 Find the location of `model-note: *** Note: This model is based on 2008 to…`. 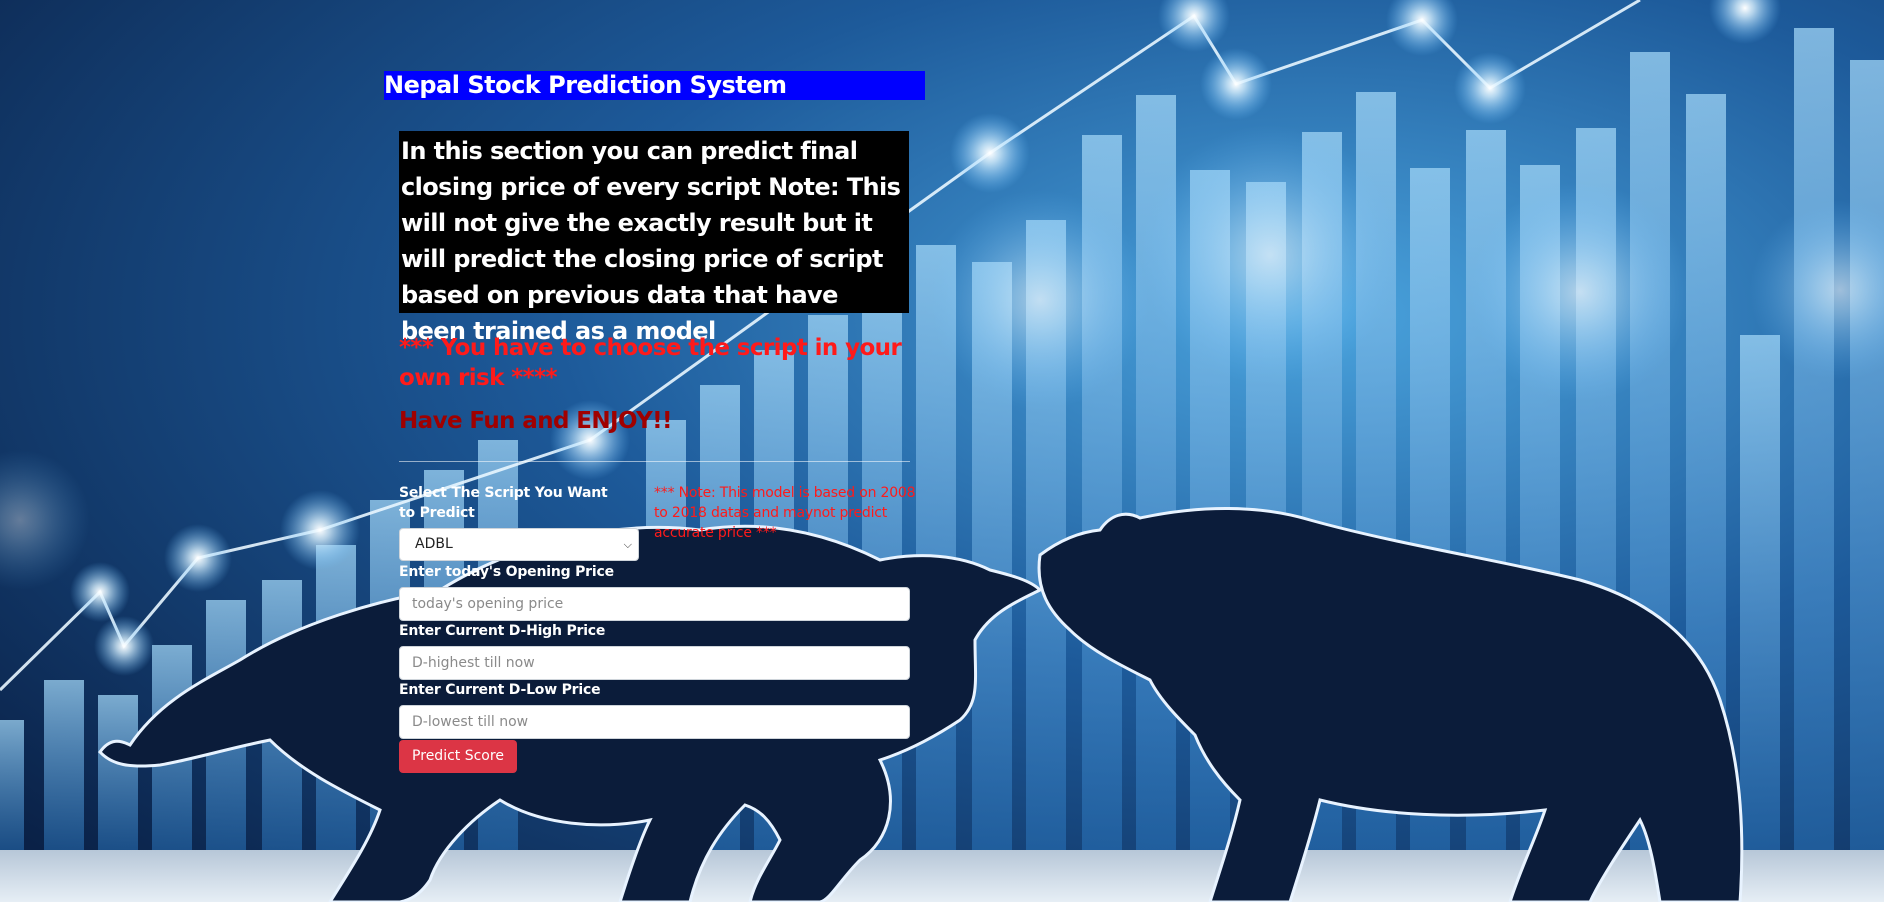

model-note: *** Note: This model is based on 2008 to… is located at coordinates (785, 513).